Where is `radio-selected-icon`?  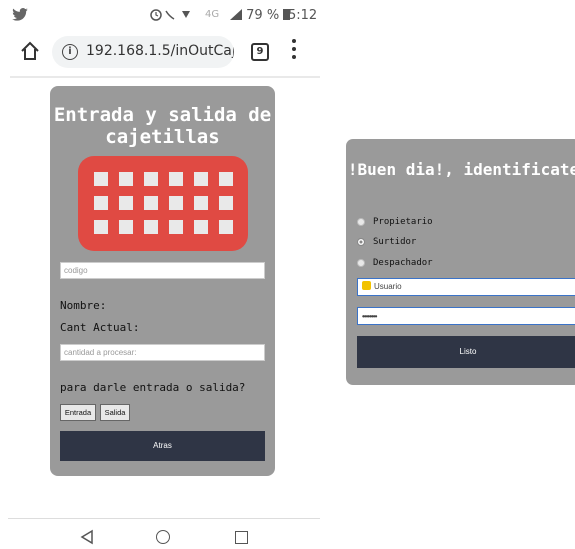
radio-selected-icon is located at coordinates (361, 241).